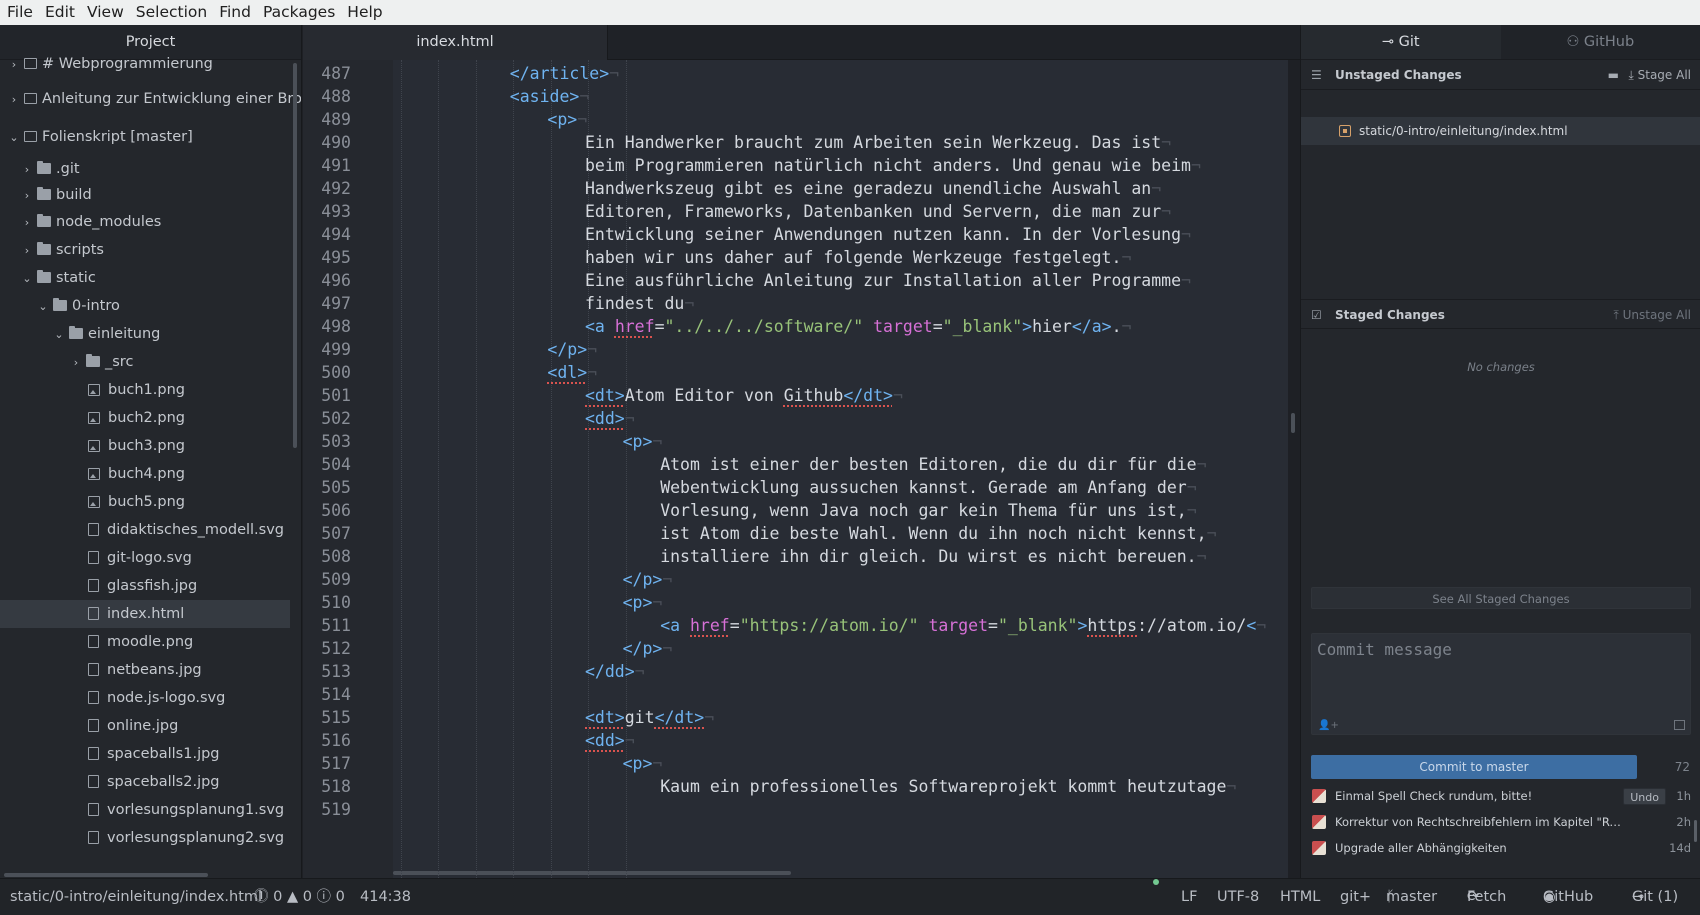 This screenshot has width=1700, height=915. Describe the element at coordinates (1660, 75) in the screenshot. I see `stage-all-button: ⤓ Stage All` at that location.